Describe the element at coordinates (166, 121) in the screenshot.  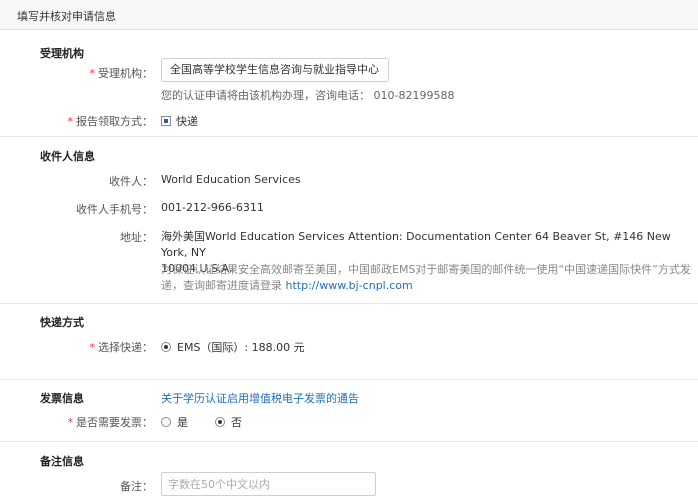
I see `express-checkbox` at that location.